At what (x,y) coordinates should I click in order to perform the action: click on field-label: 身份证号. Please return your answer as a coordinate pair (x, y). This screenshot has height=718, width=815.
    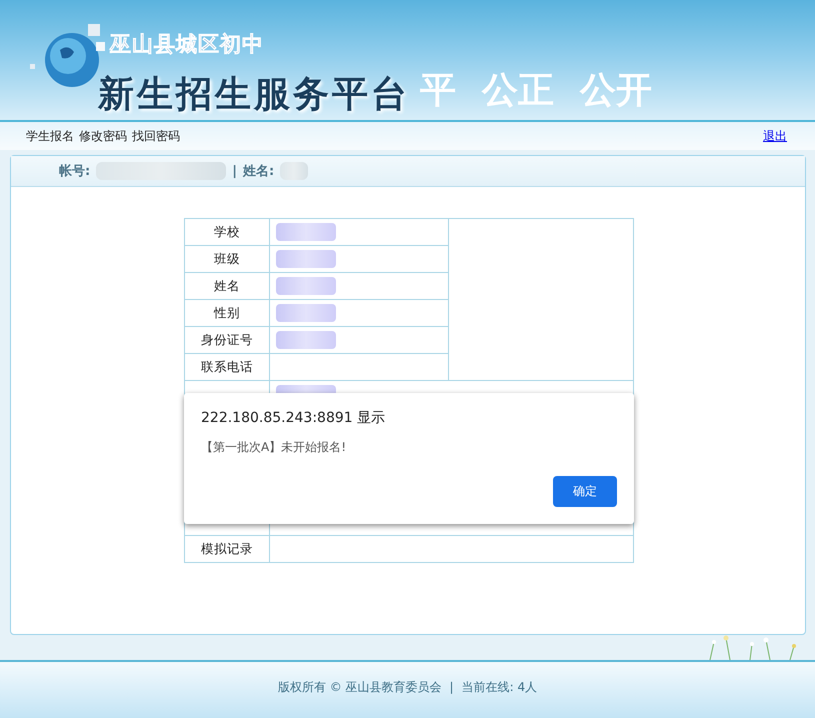
    Looking at the image, I should click on (227, 340).